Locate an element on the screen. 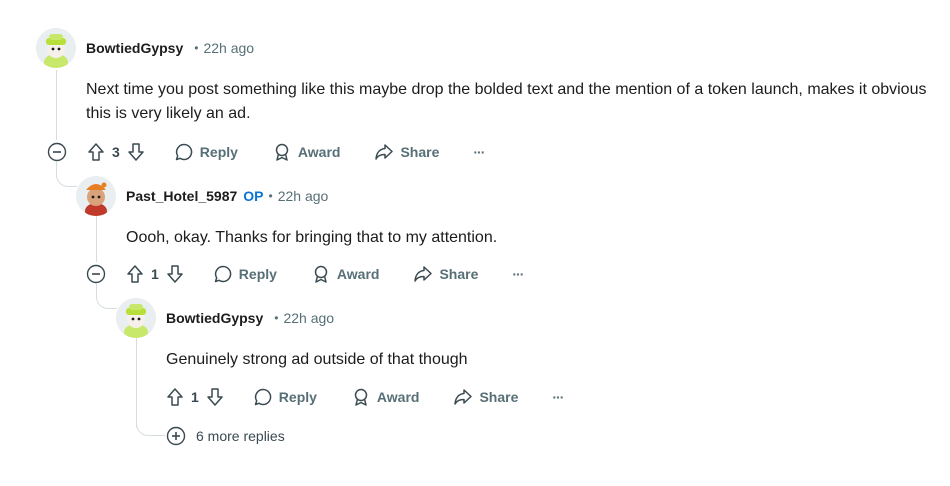 The width and height of the screenshot is (950, 486). comment-actions: 3 Reply Award Share ··· is located at coordinates (302, 152).